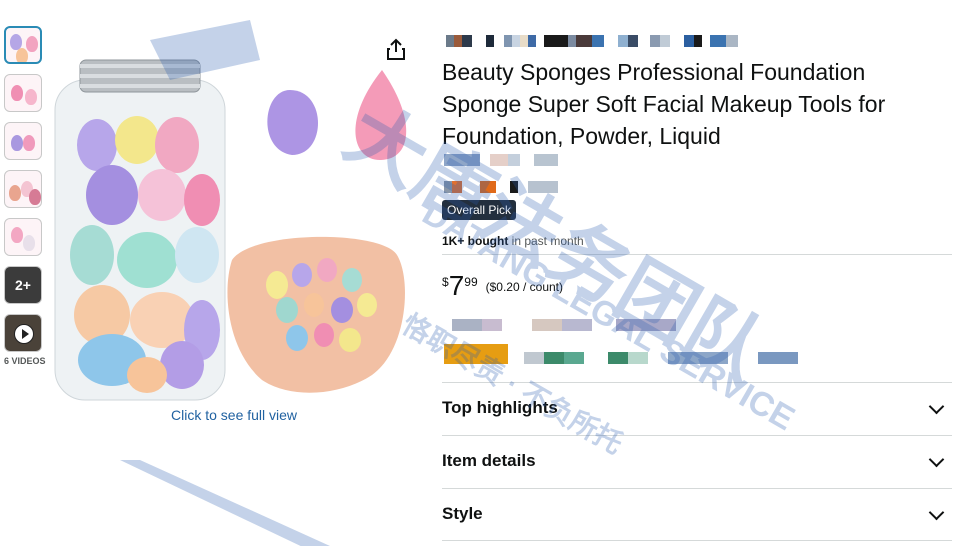  Describe the element at coordinates (489, 460) in the screenshot. I see `accordion-label: Item details` at that location.